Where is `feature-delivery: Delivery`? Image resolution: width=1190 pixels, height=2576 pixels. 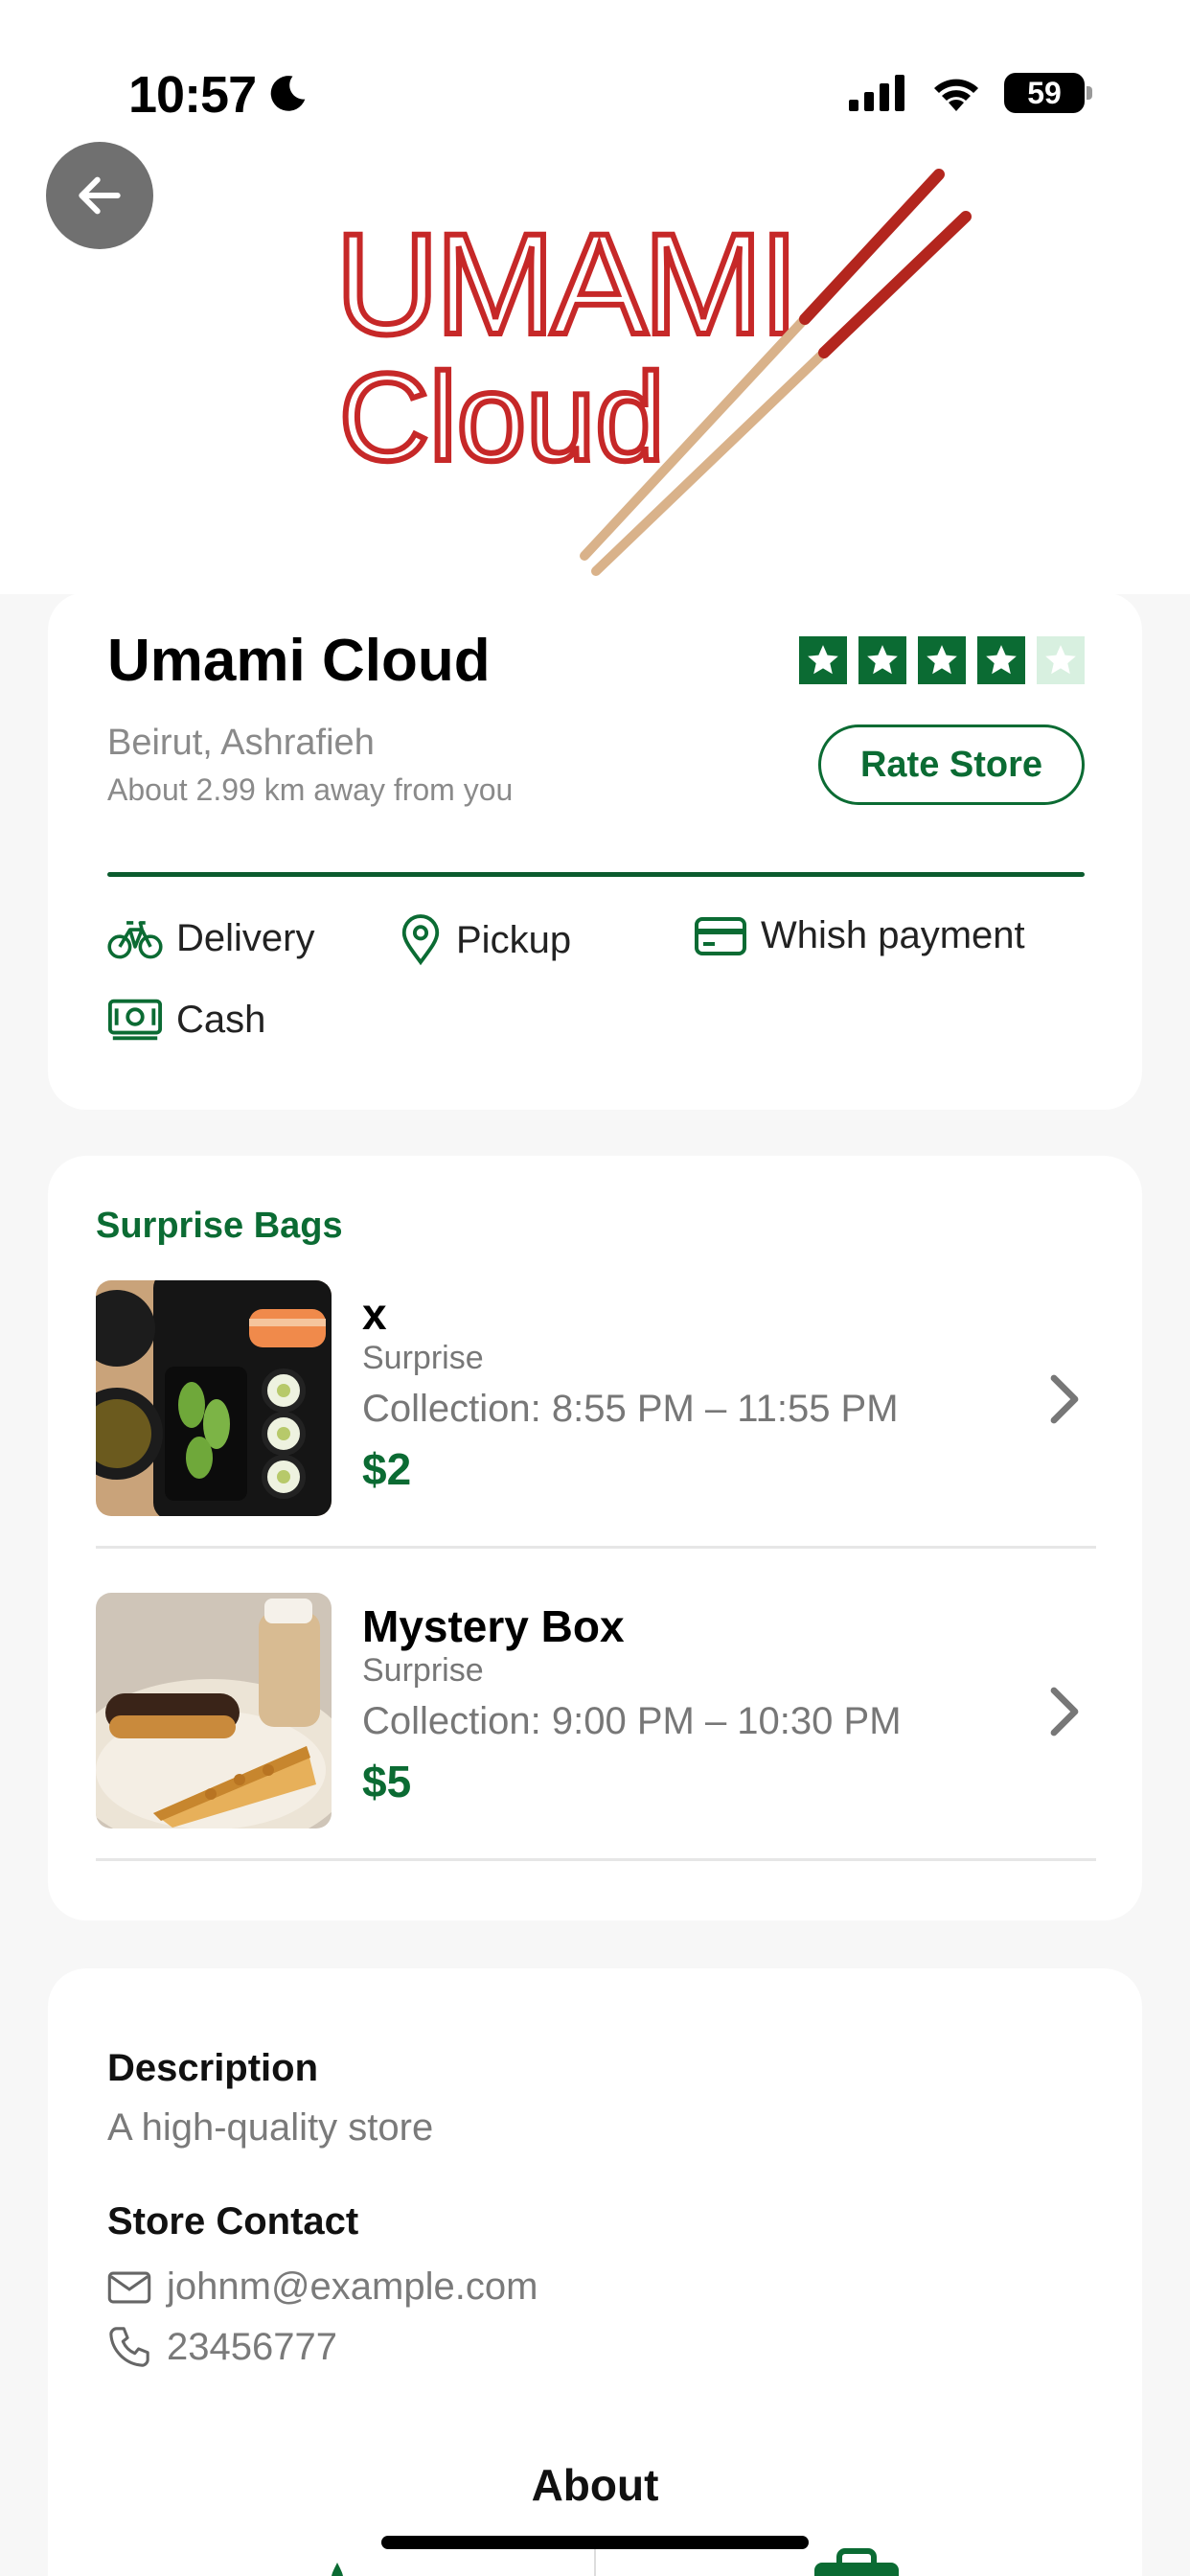
feature-delivery: Delivery is located at coordinates (210, 938).